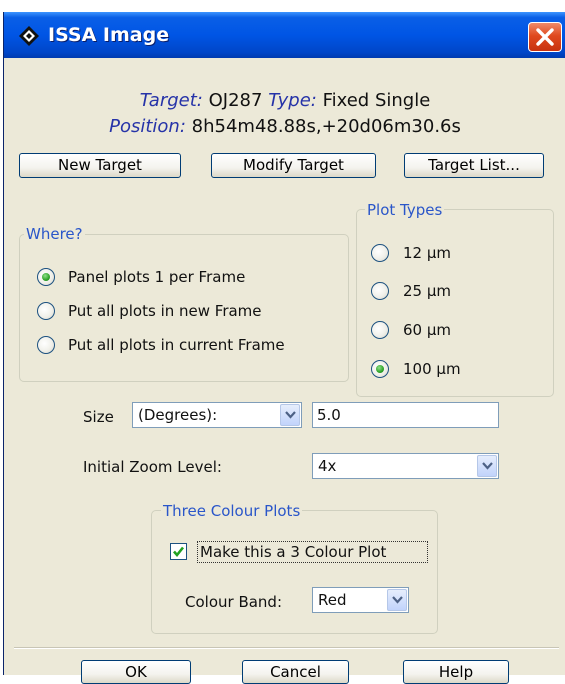 This screenshot has height=684, width=565. Describe the element at coordinates (171, 100) in the screenshot. I see `target-label: Target:` at that location.